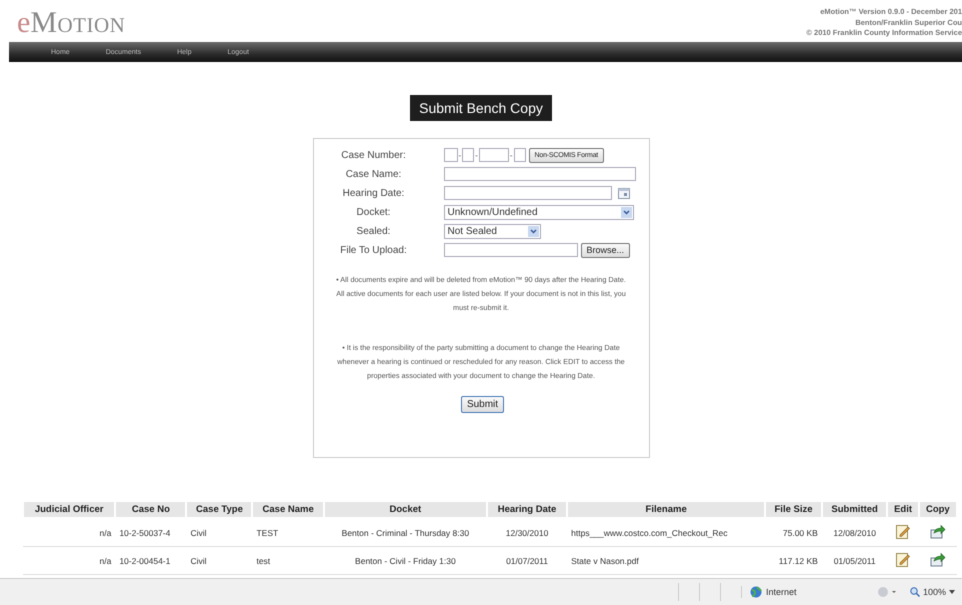 Image resolution: width=962 pixels, height=605 pixels. What do you see at coordinates (756, 592) in the screenshot?
I see `globe-icon` at bounding box center [756, 592].